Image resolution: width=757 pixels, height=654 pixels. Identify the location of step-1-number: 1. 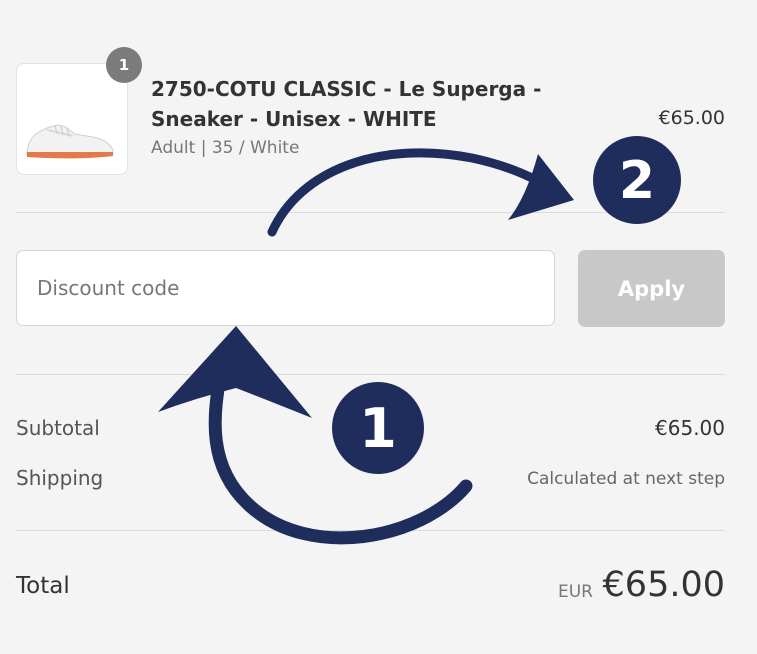
(378, 428).